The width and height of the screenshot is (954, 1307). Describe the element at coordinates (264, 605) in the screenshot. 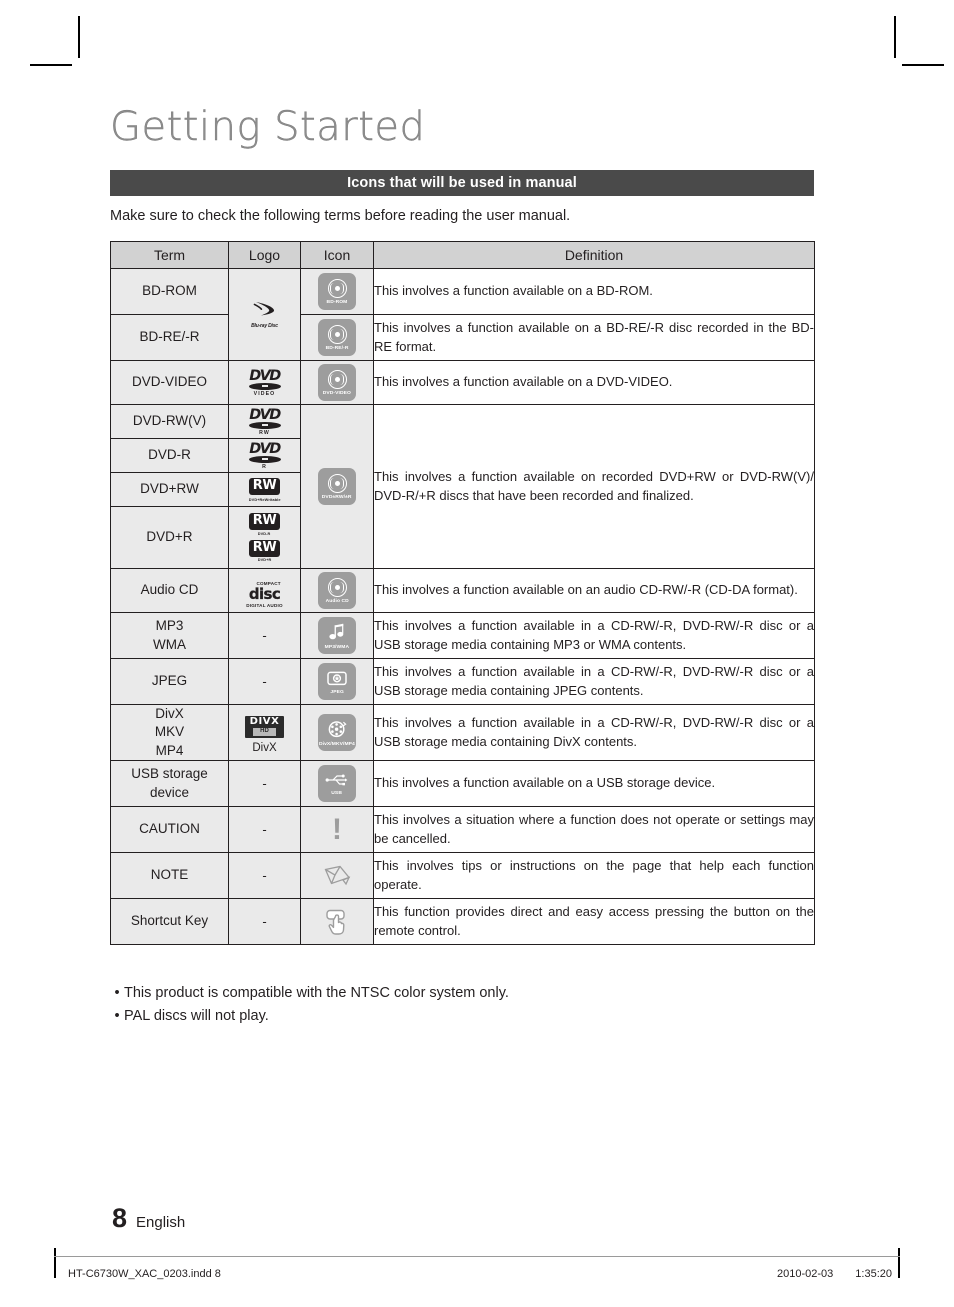

I see `cdda-bottom-text: DIGITAL AUDIO` at that location.